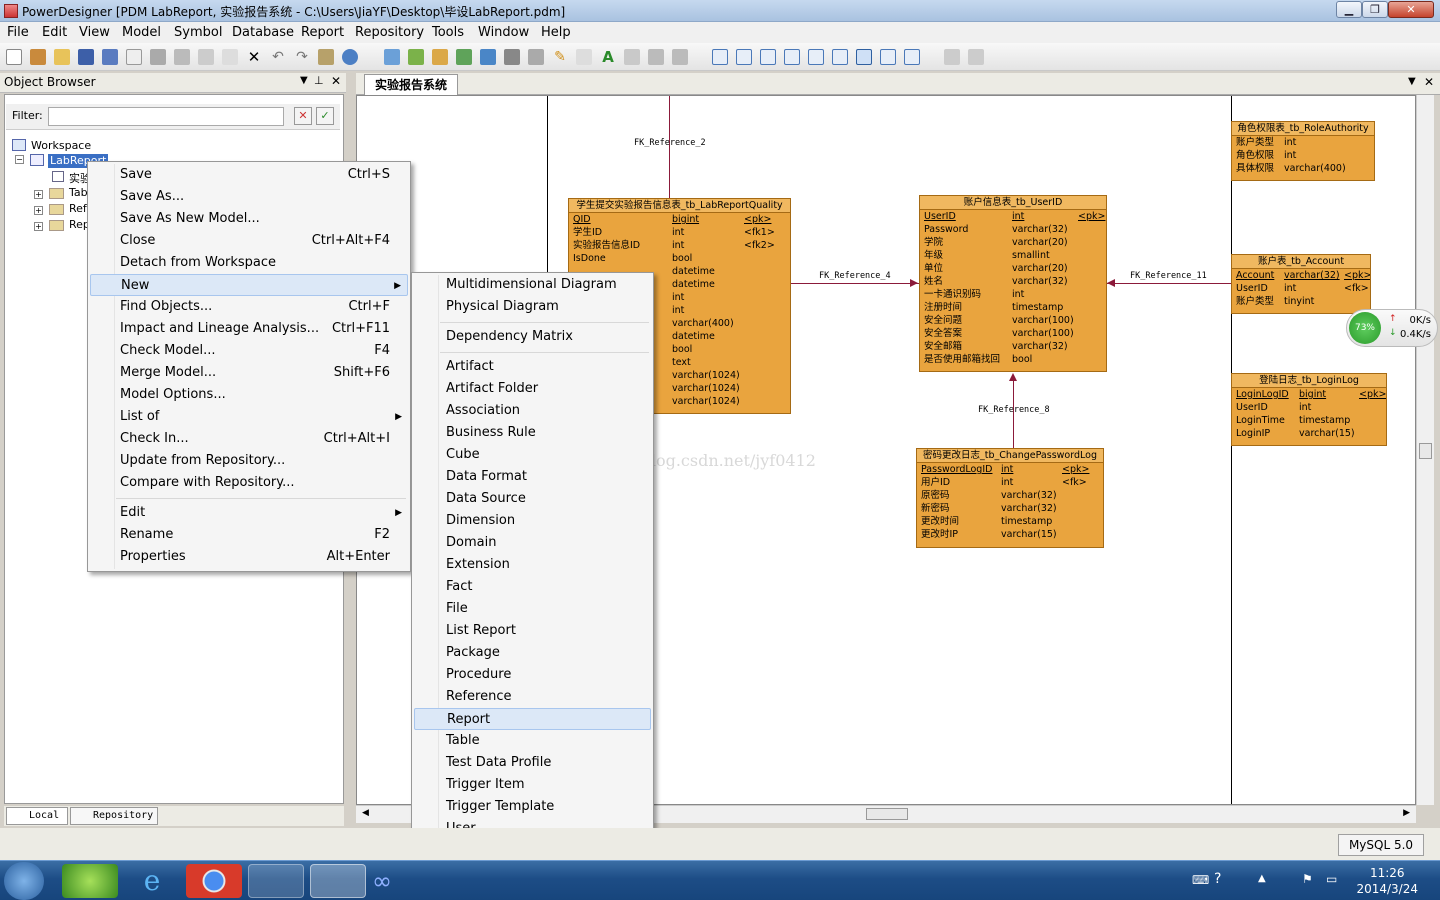 The height and width of the screenshot is (900, 1440). What do you see at coordinates (1013, 307) in the screenshot?
I see `entity-column-row: 注册时间 timestamp` at bounding box center [1013, 307].